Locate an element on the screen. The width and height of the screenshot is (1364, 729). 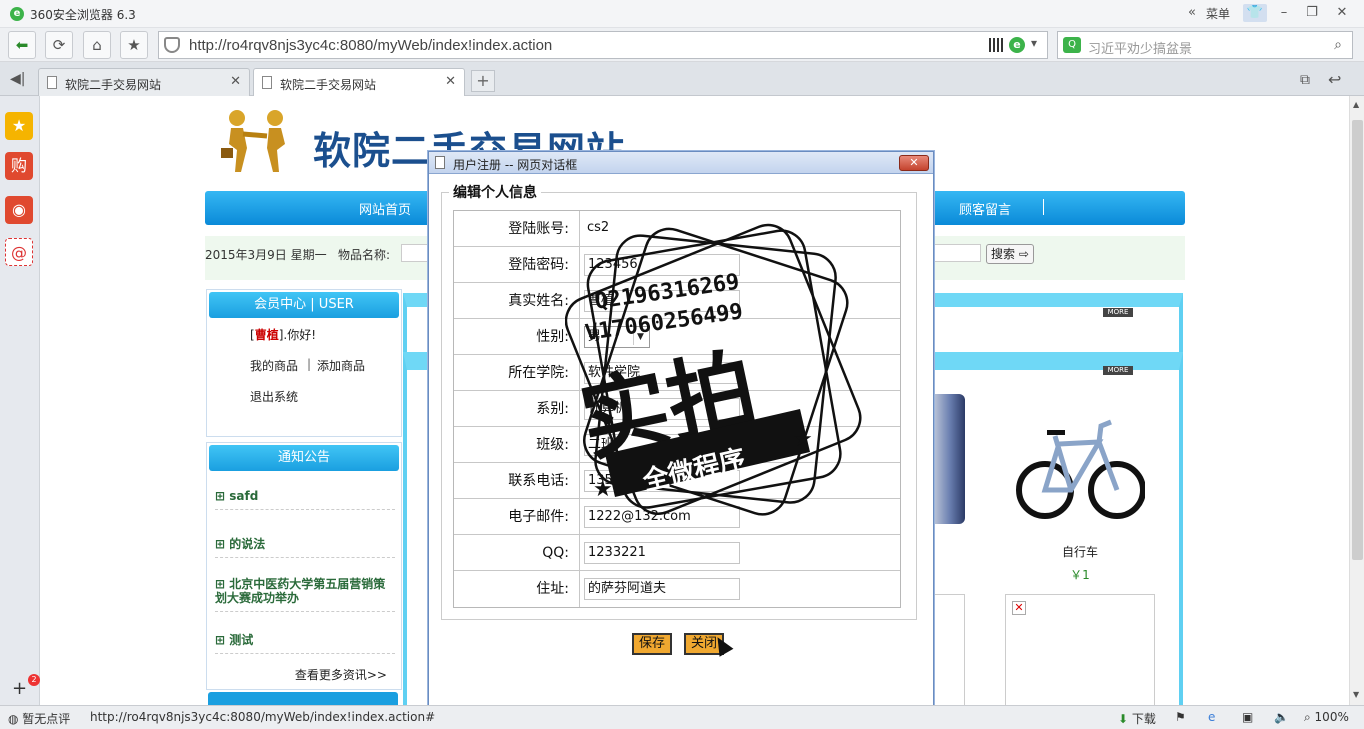
form-row-department: 系别: 计算机 is located at coordinates (677, 409).